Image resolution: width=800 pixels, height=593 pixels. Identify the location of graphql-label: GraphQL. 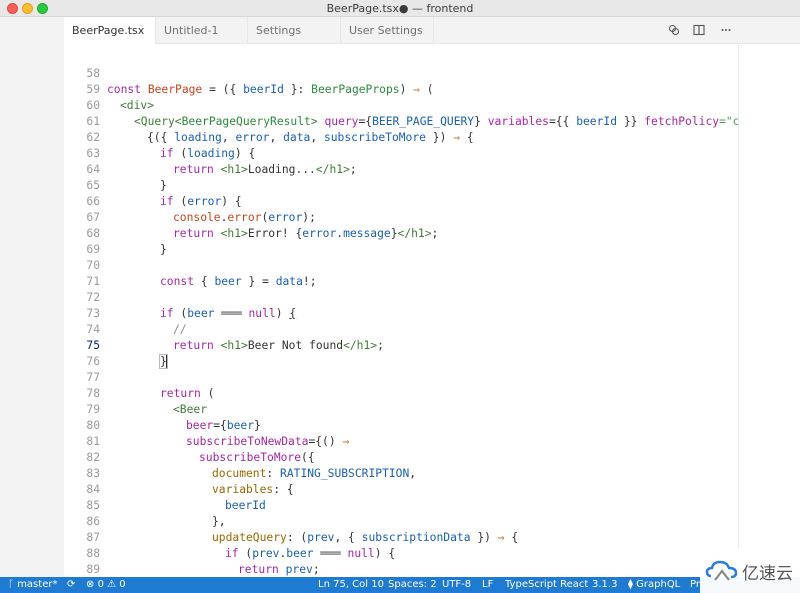
(658, 584).